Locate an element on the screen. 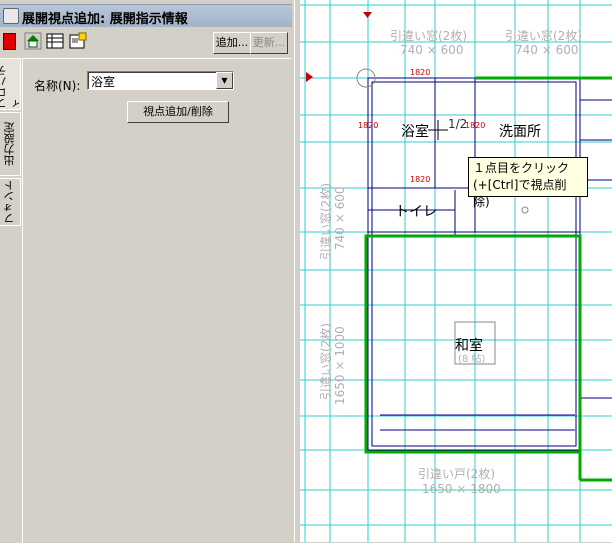 The image size is (612, 543). panel-title: 展開視点追加: 展開指示情報 is located at coordinates (105, 19).